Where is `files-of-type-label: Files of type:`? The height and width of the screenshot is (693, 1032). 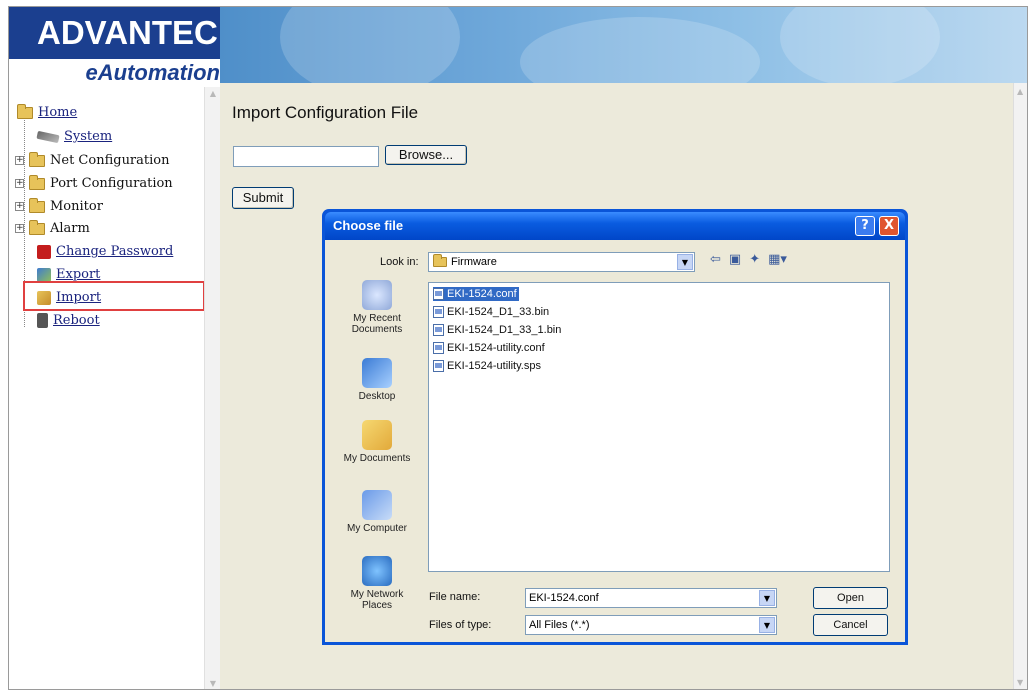 files-of-type-label: Files of type: is located at coordinates (460, 625).